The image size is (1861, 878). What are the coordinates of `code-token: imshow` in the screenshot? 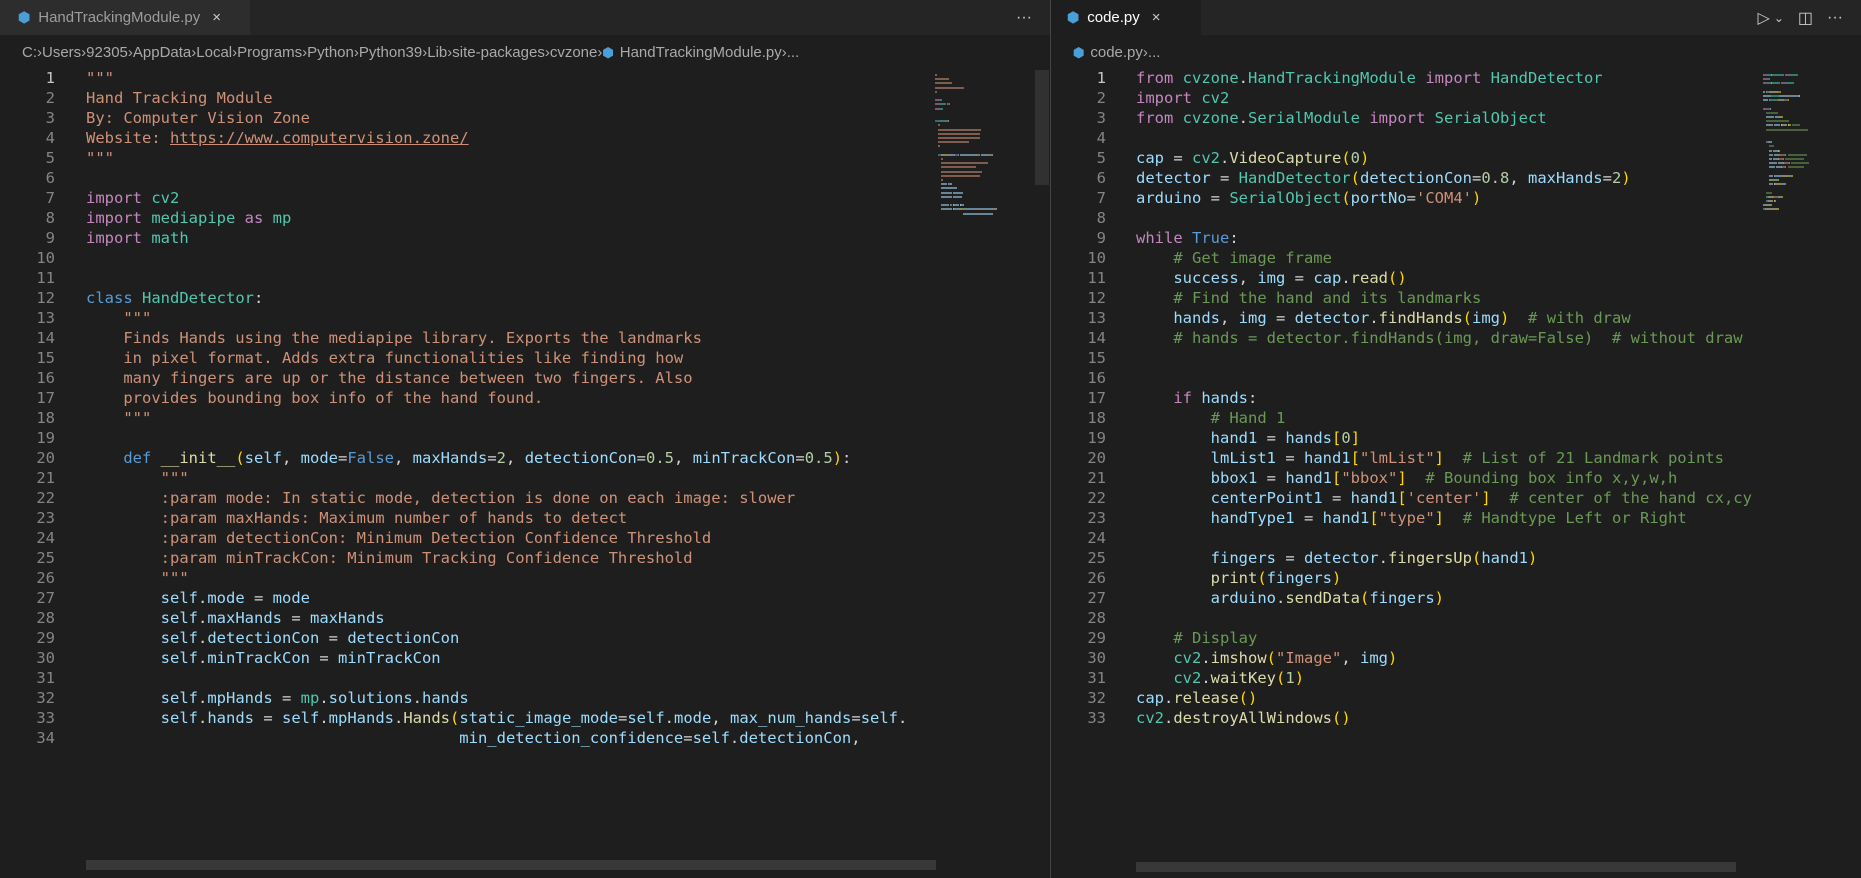 It's located at (1238, 658).